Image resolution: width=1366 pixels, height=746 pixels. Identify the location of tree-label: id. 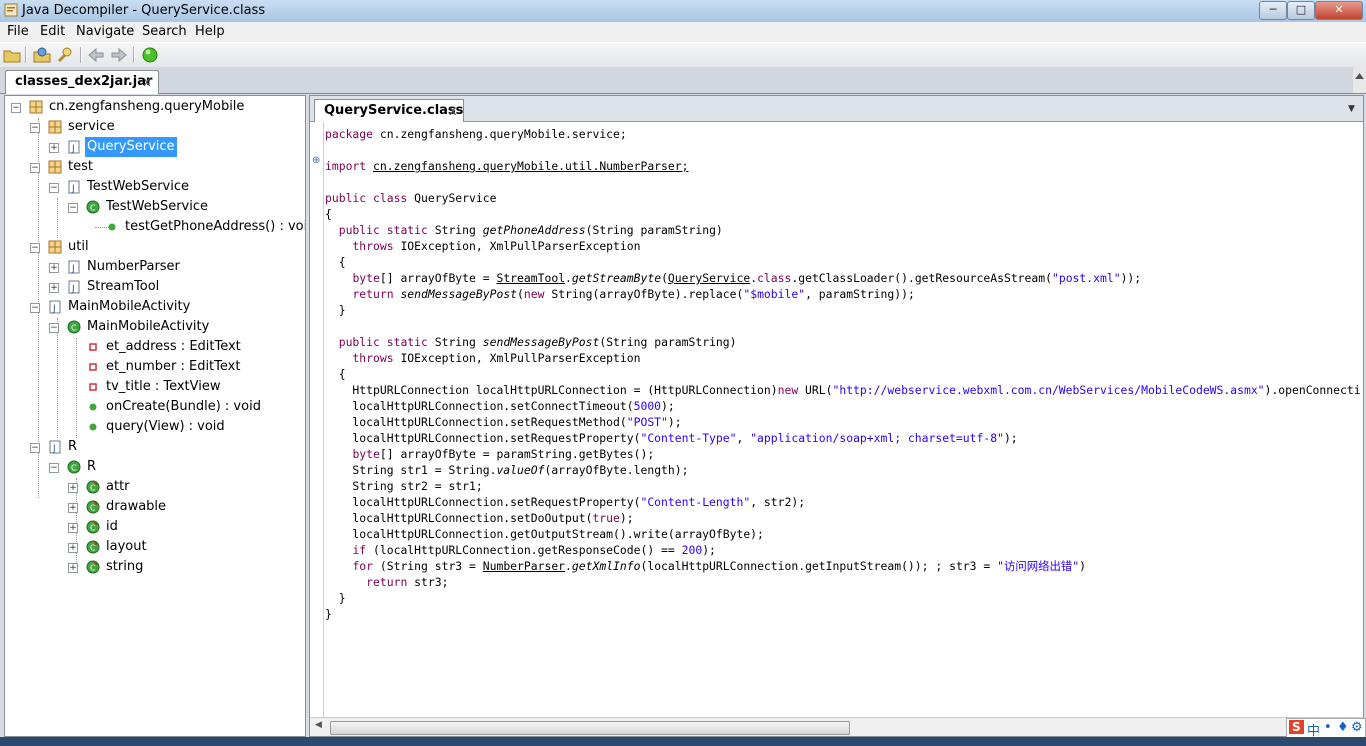
(112, 526).